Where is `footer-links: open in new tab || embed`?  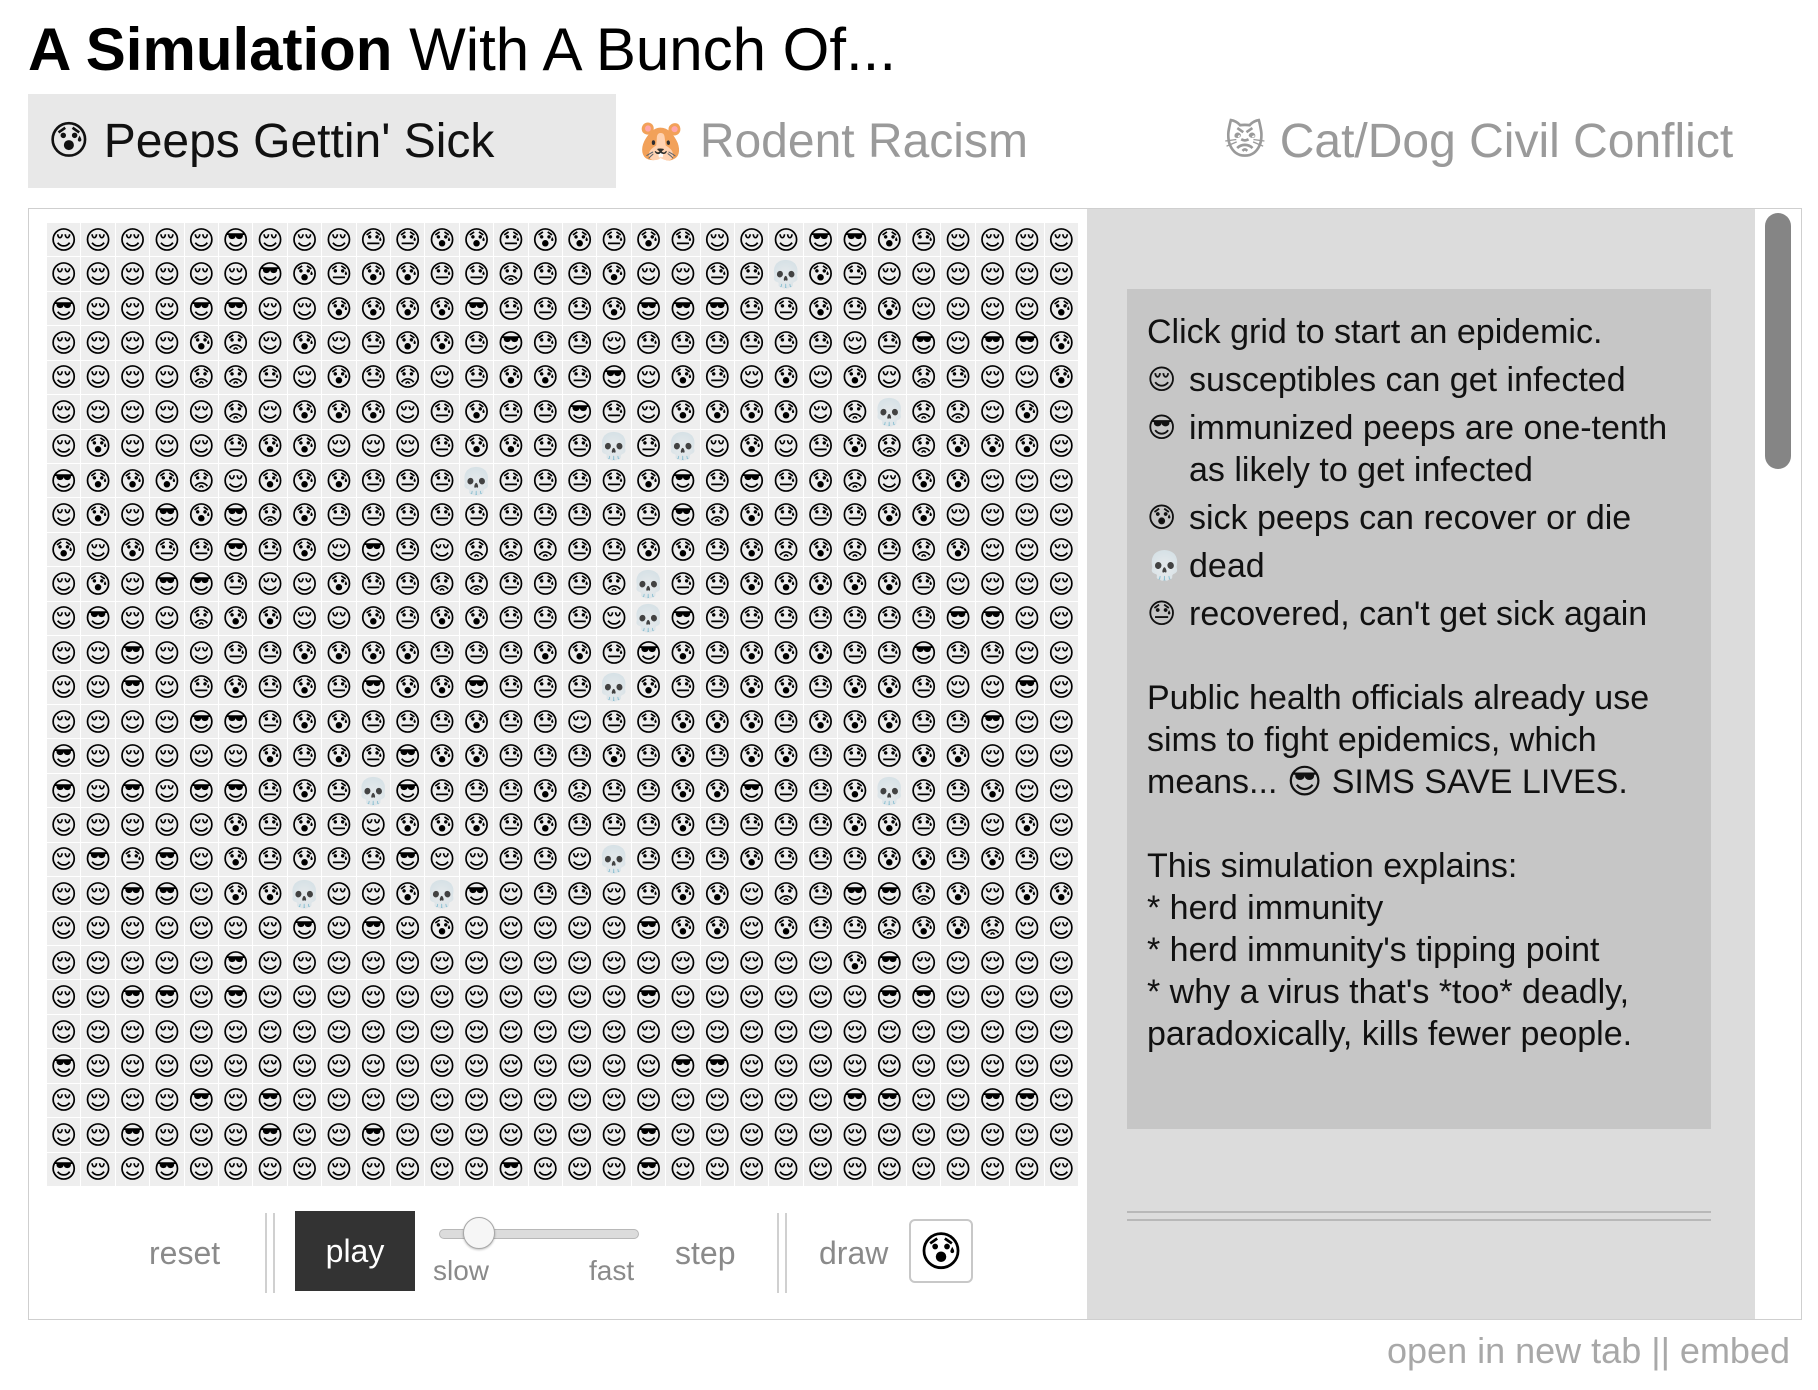 footer-links: open in new tab || embed is located at coordinates (1588, 1351).